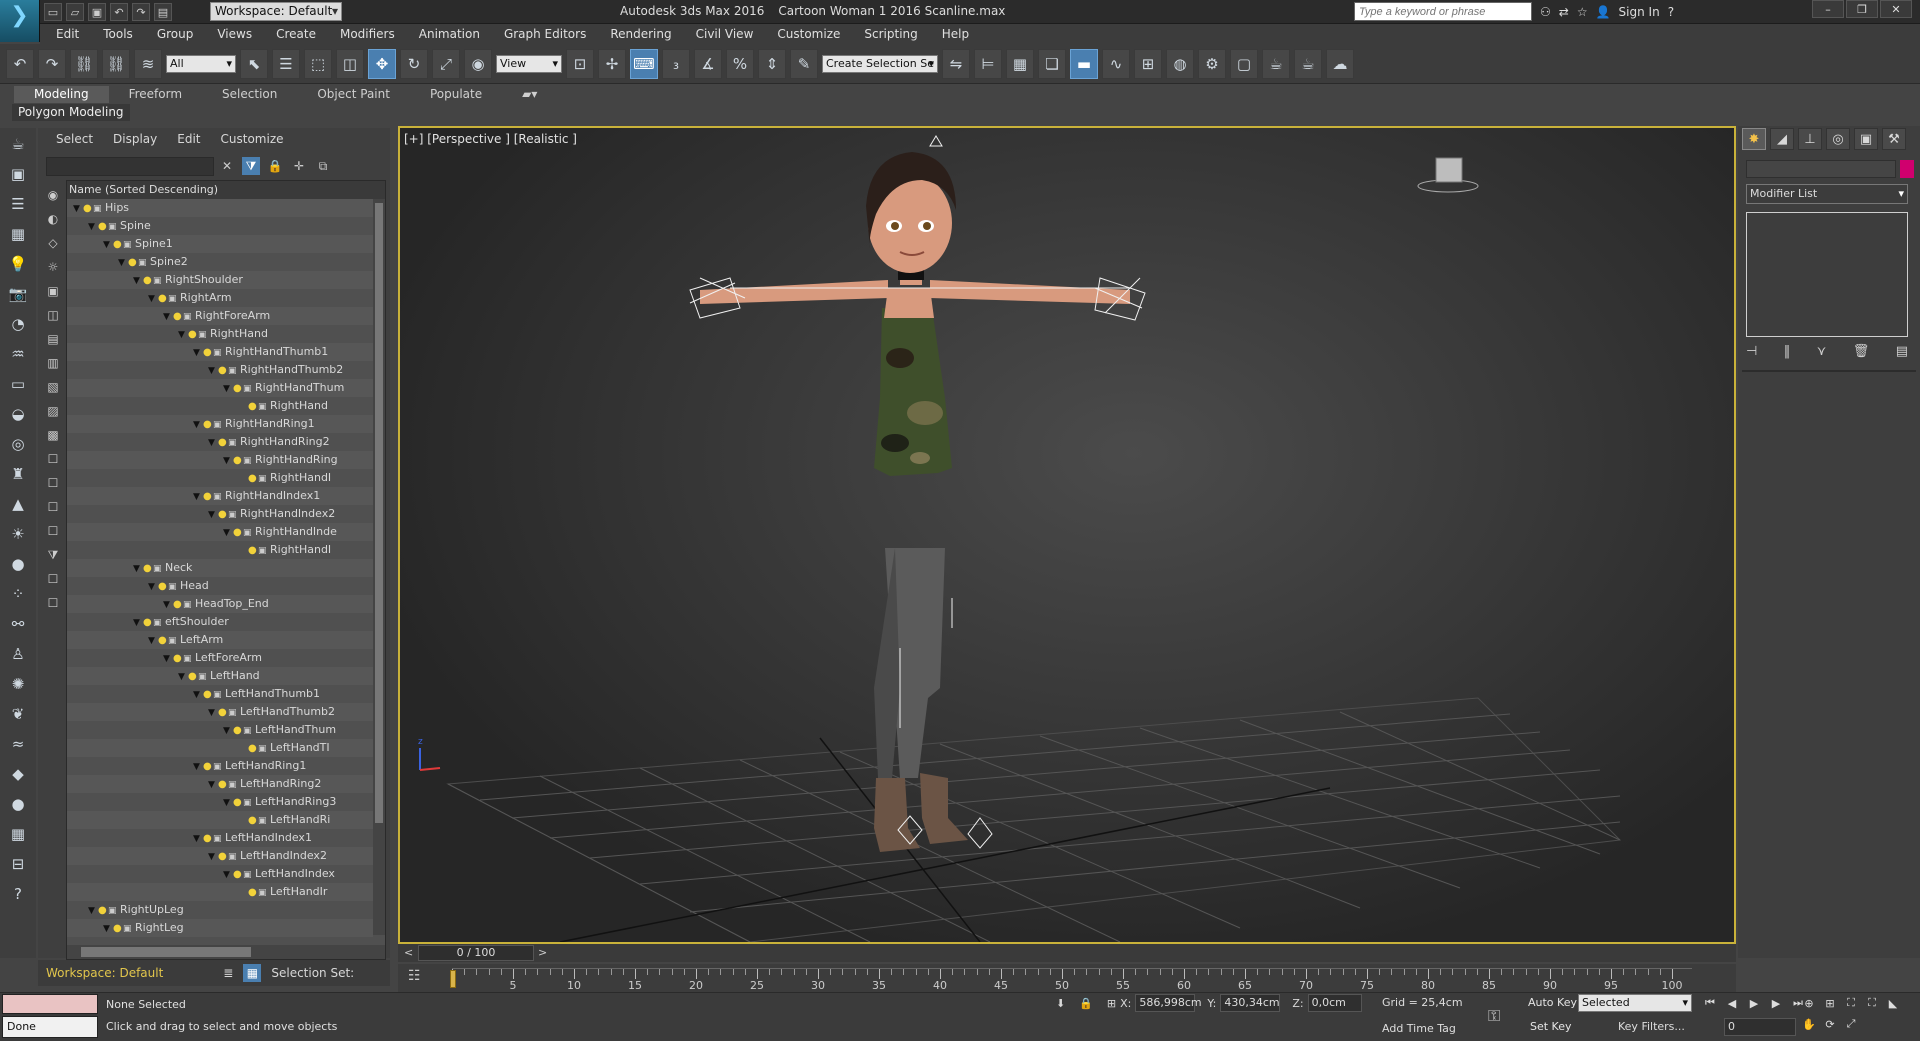 The width and height of the screenshot is (1920, 1041). I want to click on field-of-view-icon: ◣, so click(1893, 1003).